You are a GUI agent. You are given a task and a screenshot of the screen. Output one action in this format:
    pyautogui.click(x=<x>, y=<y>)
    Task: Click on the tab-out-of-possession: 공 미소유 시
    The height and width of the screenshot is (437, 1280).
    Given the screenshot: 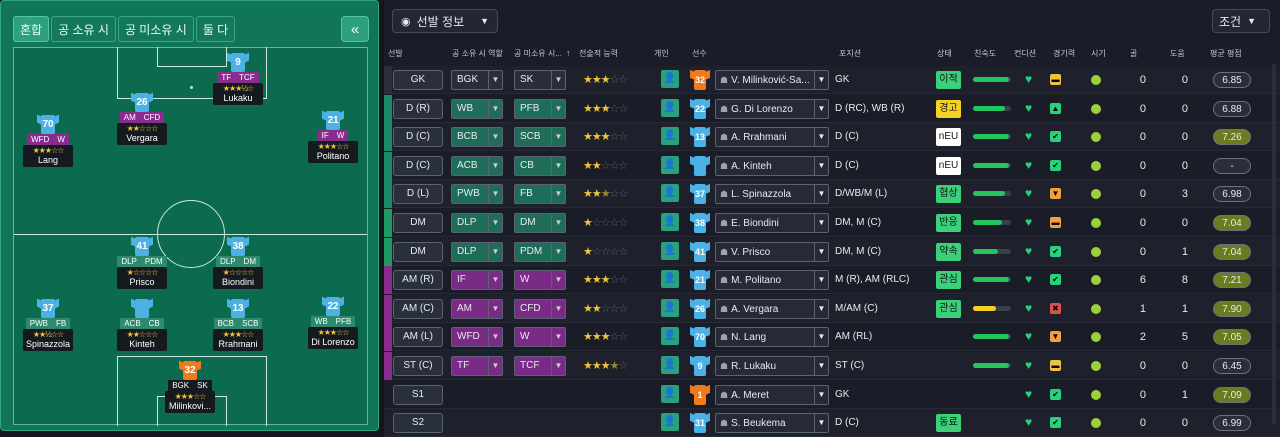 What is the action you would take?
    pyautogui.click(x=155, y=29)
    